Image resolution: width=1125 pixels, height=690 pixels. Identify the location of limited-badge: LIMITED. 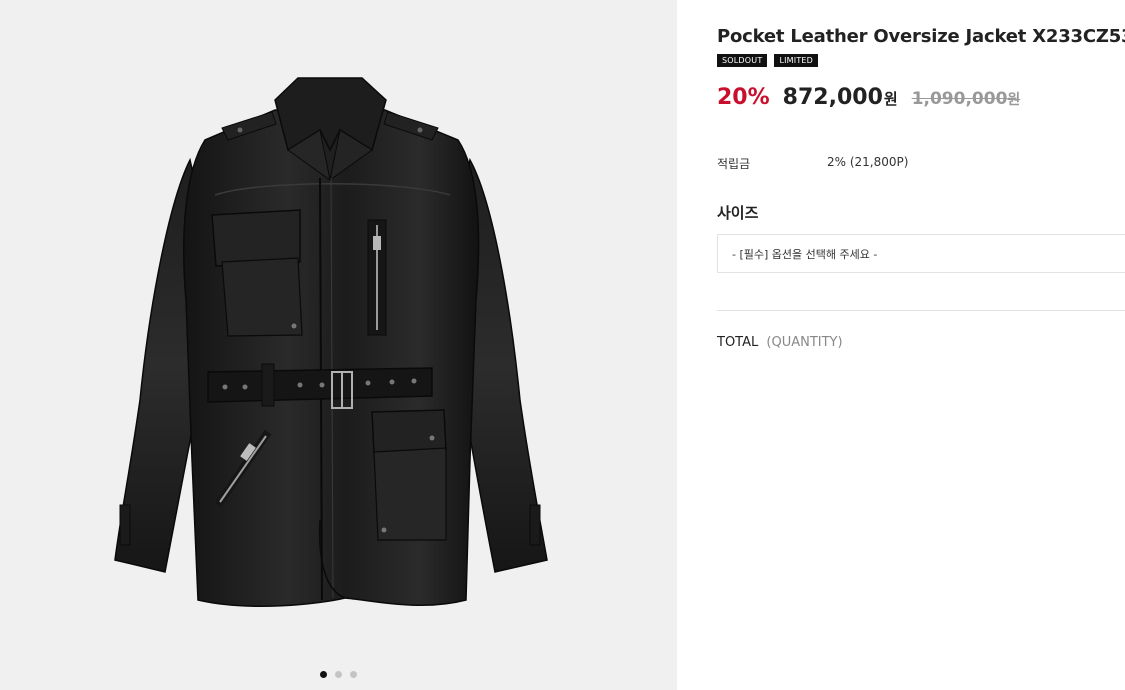
(796, 60).